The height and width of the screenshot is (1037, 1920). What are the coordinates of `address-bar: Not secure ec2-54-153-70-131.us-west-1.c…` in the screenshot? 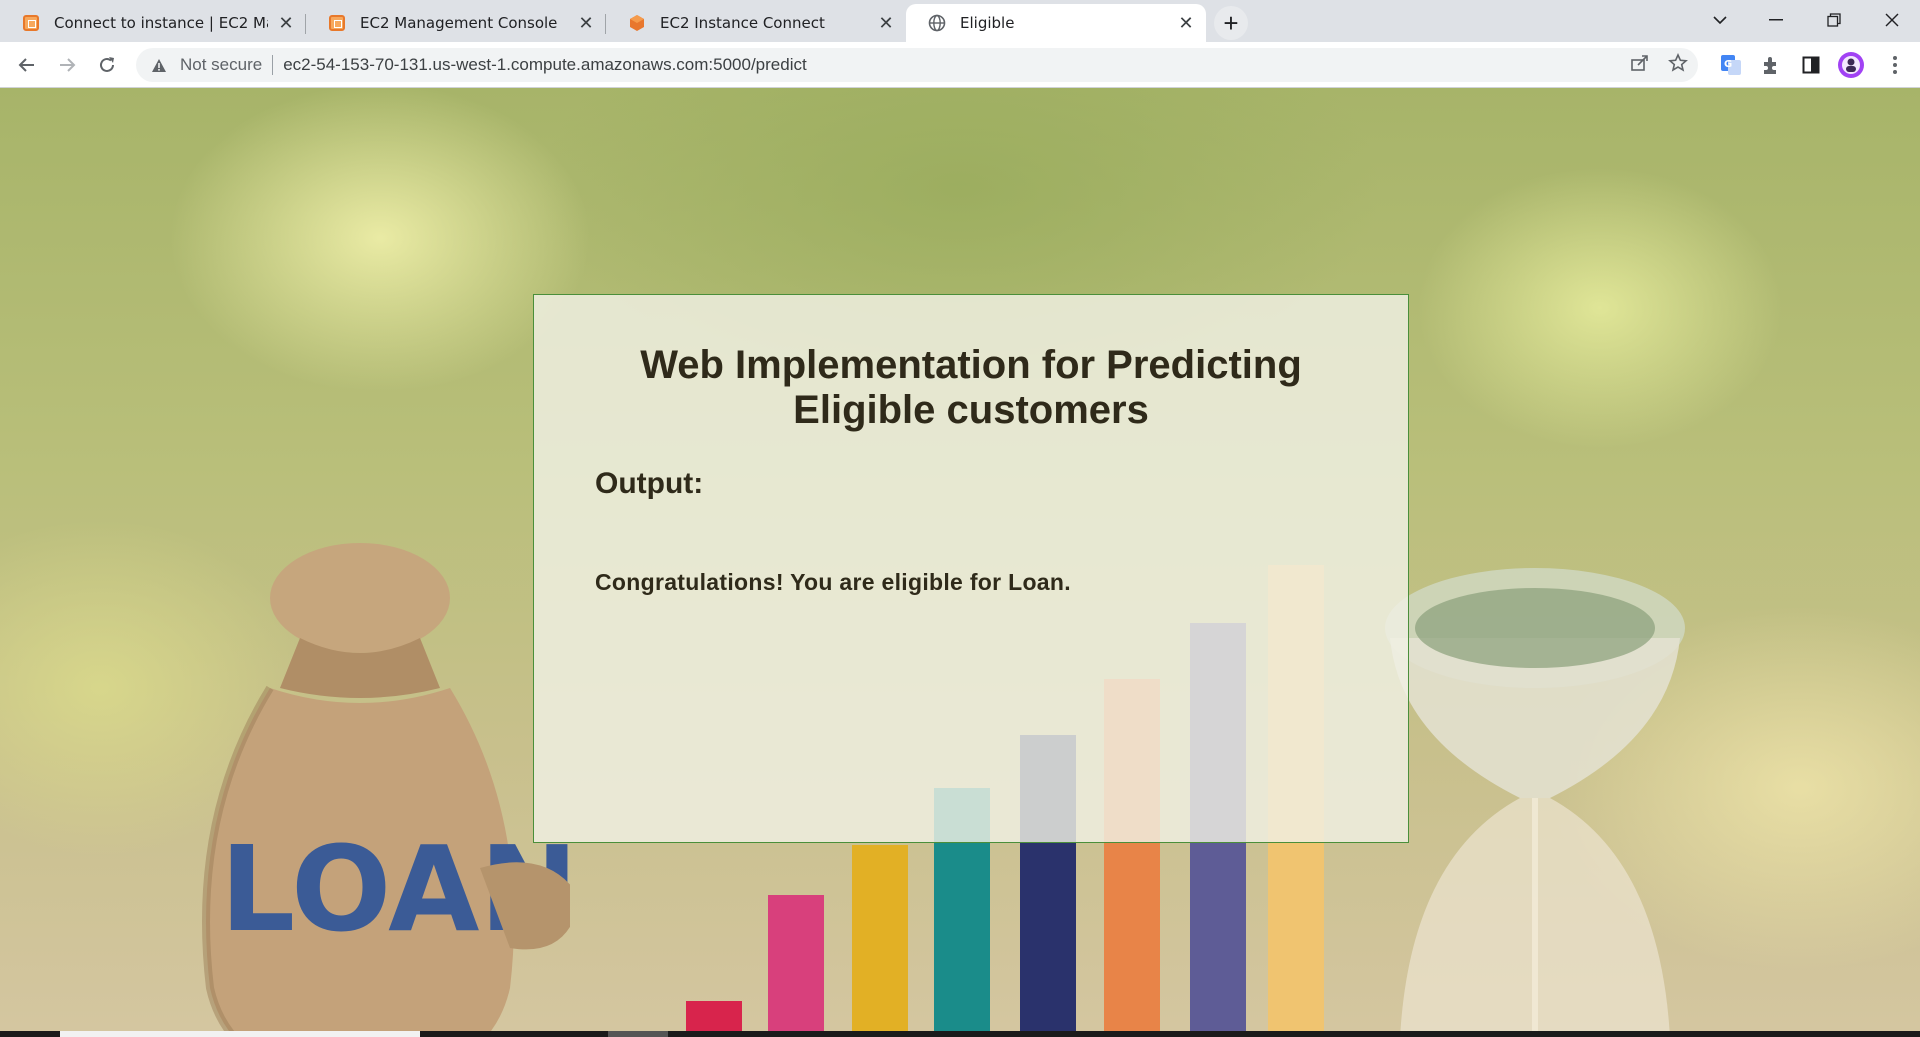 It's located at (917, 65).